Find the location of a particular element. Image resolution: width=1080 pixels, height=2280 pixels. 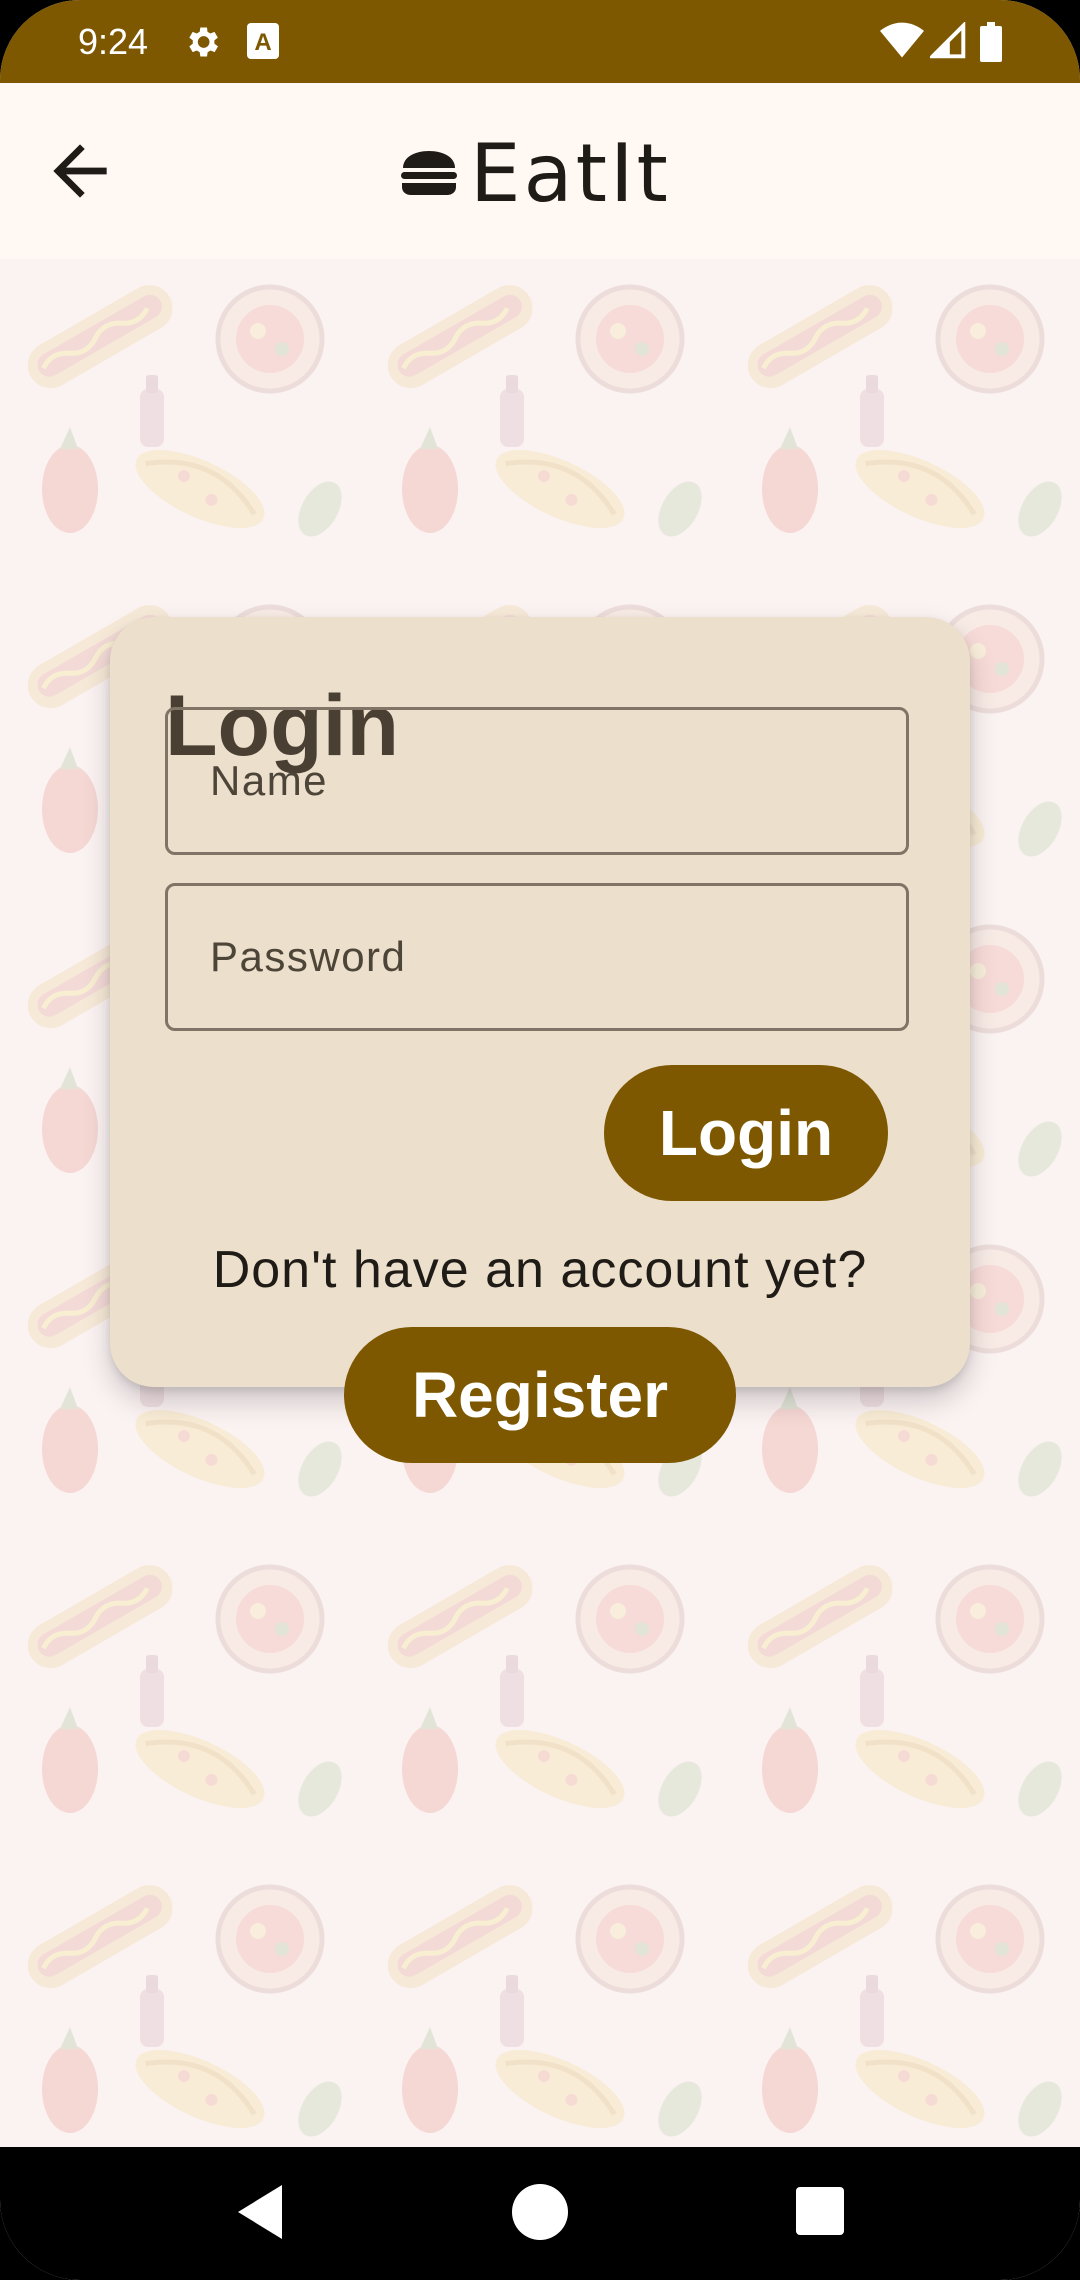

settings-icon is located at coordinates (203, 42).